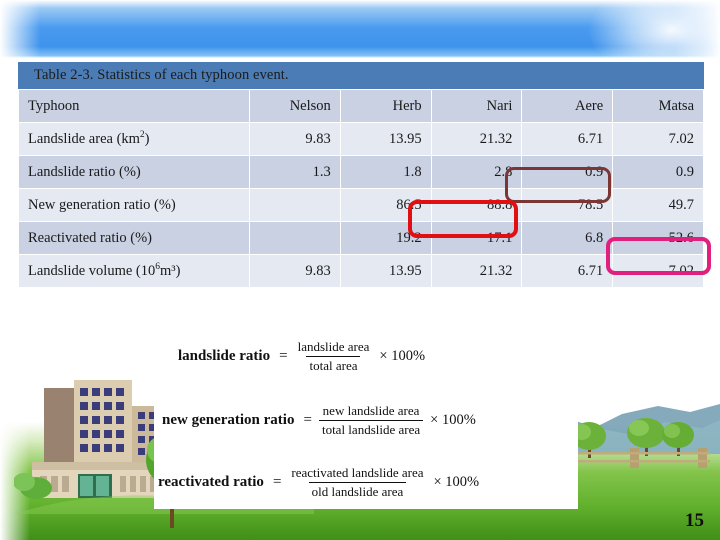  I want to click on header-cell-nari: Nari, so click(476, 106).